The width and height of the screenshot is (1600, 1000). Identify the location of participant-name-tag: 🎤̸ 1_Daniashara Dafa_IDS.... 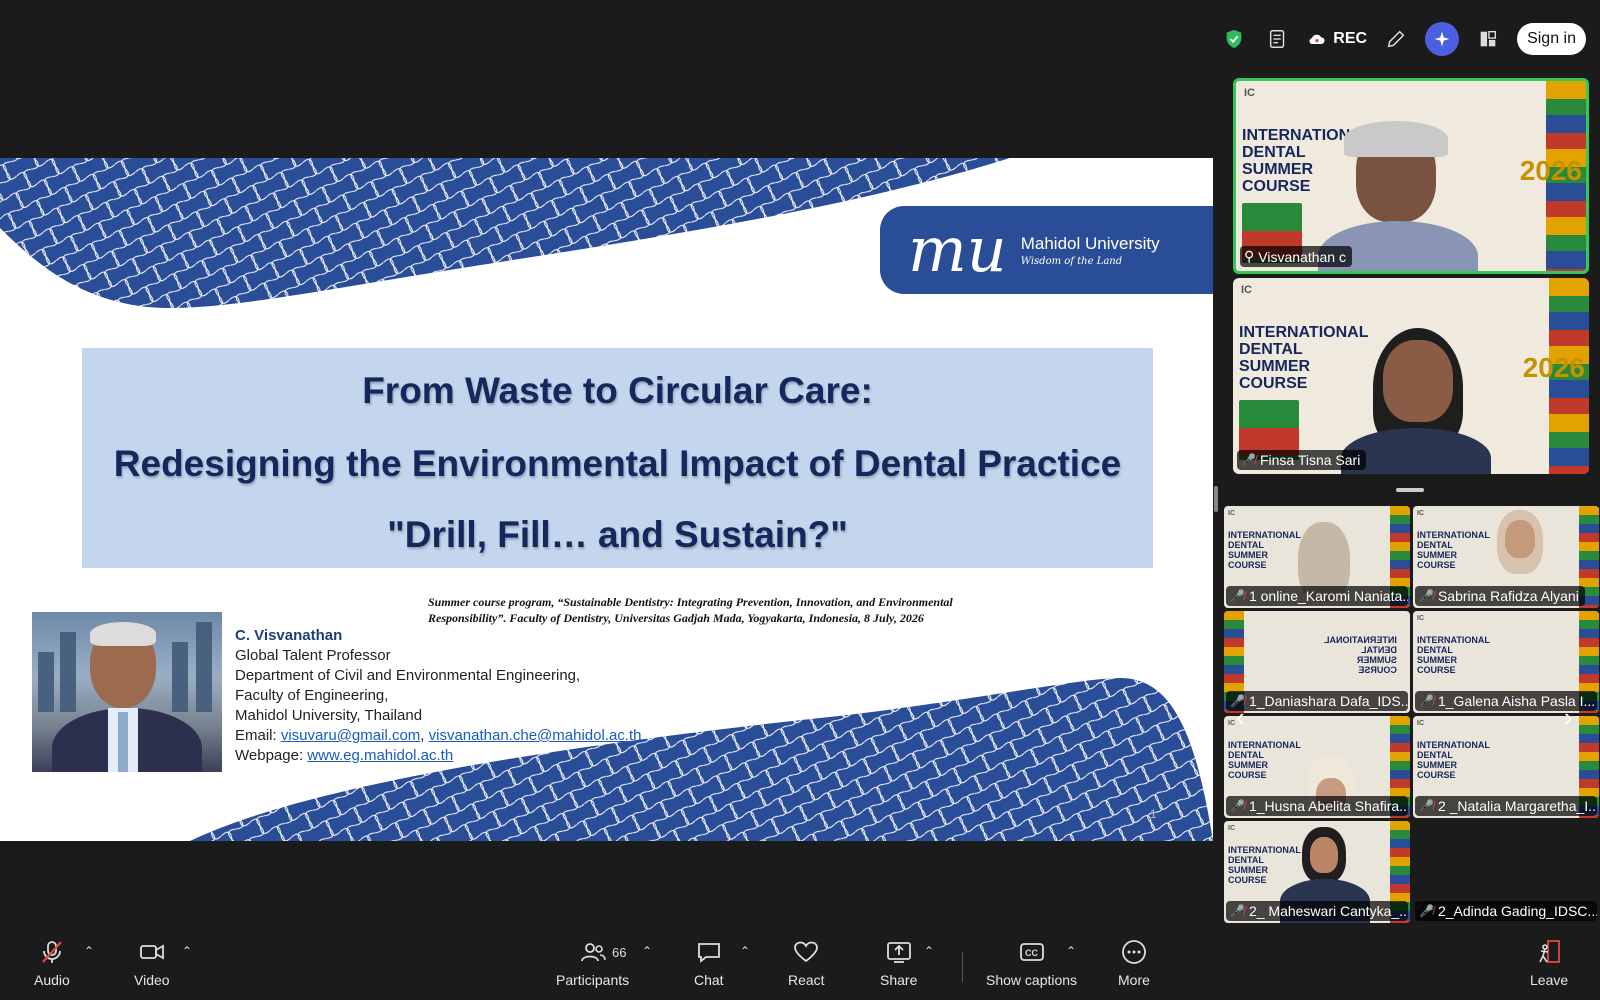
(1317, 701).